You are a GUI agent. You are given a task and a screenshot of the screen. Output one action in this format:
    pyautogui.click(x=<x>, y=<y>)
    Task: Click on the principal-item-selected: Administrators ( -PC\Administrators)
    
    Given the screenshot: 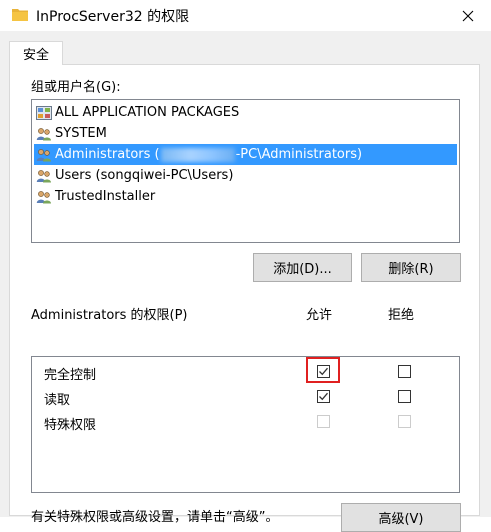 What is the action you would take?
    pyautogui.click(x=245, y=154)
    